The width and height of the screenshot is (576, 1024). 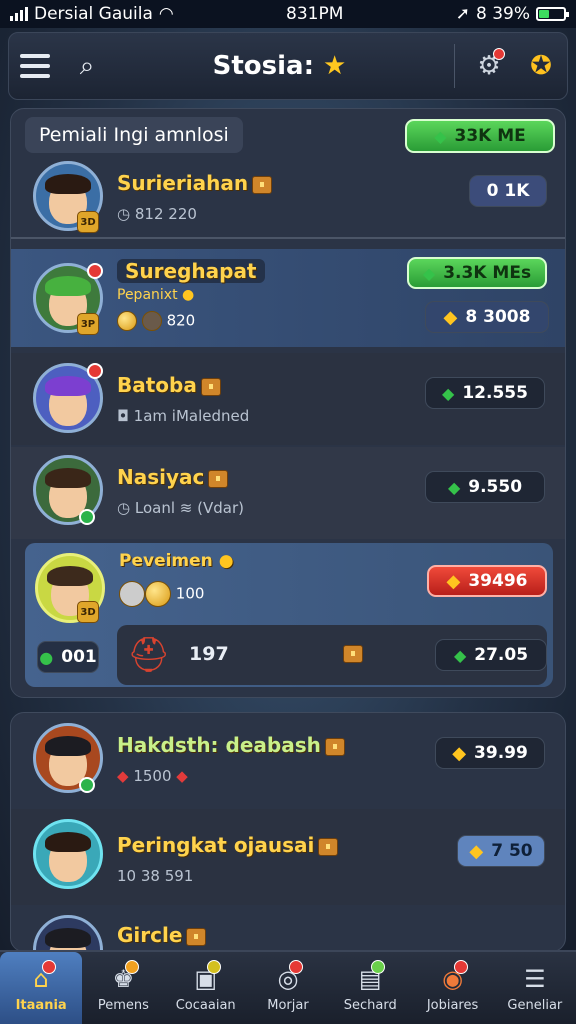 I want to click on medal-icon: ✪, so click(x=541, y=66).